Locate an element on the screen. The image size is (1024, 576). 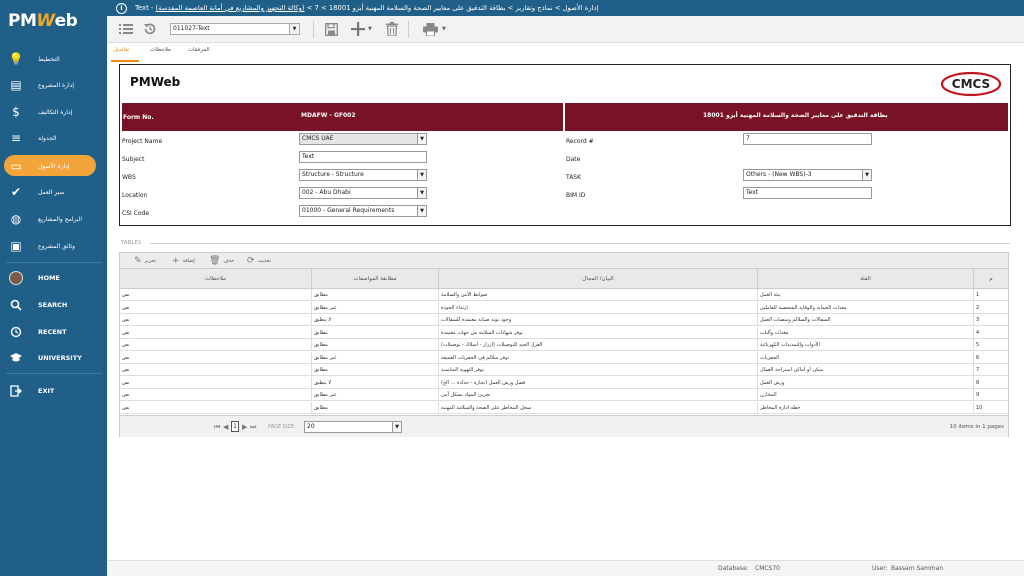
list-icon is located at coordinates (126, 29).